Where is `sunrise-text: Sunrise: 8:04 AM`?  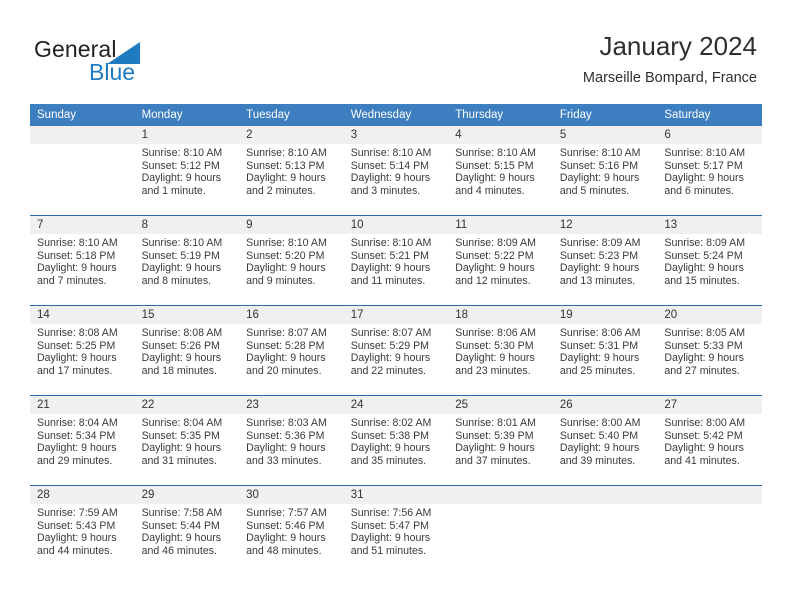
sunrise-text: Sunrise: 8:04 AM is located at coordinates (77, 423).